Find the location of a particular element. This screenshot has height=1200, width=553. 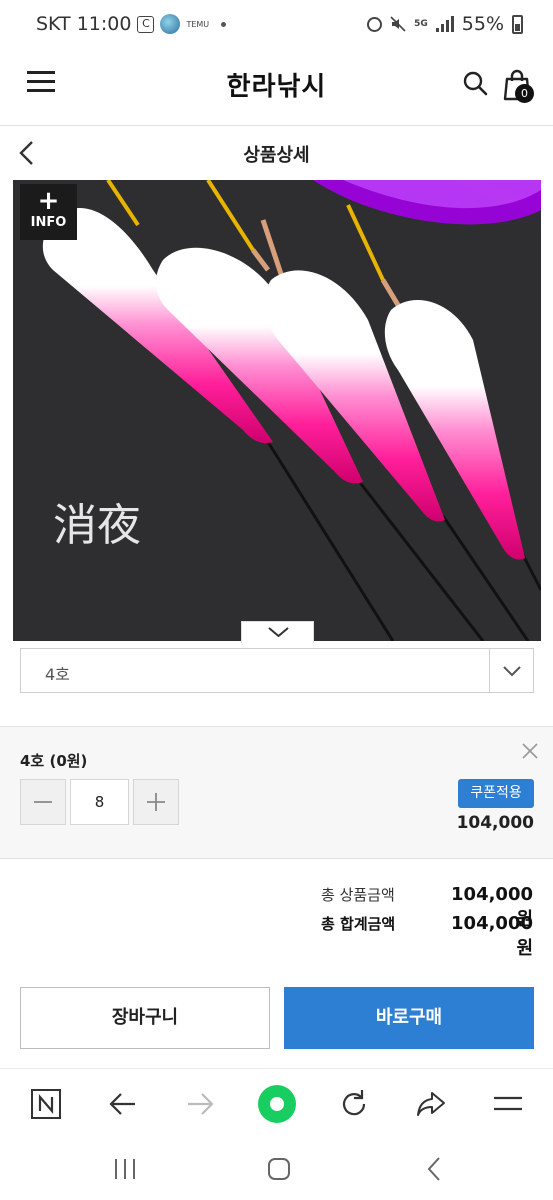

page-subheader: 상품상세 is located at coordinates (276, 153).